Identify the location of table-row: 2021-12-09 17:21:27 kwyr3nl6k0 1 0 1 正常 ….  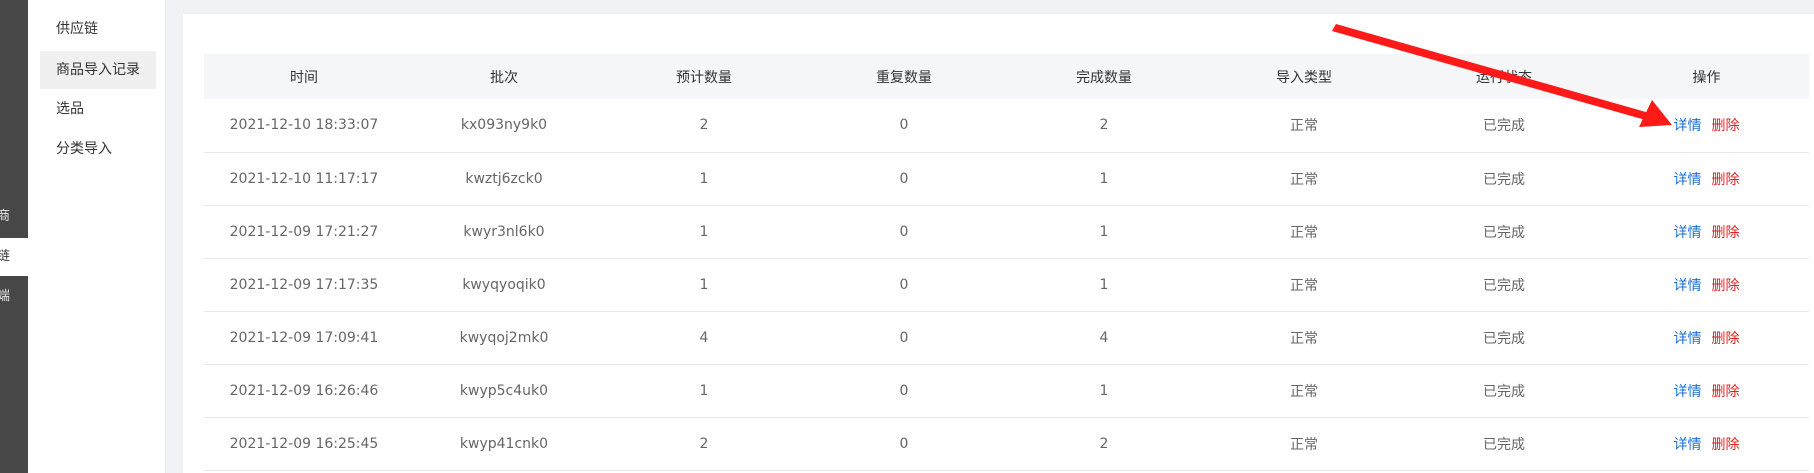
(1006, 232).